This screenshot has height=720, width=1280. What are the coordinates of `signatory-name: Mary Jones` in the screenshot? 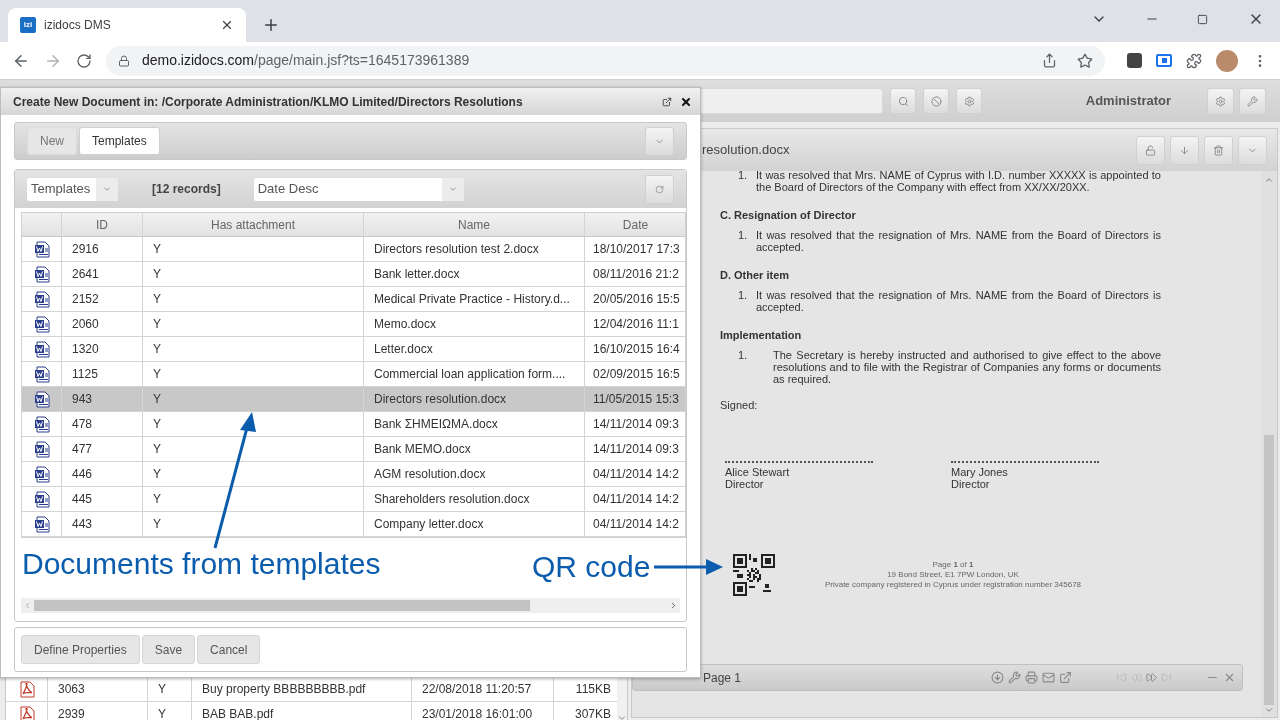 It's located at (980, 472).